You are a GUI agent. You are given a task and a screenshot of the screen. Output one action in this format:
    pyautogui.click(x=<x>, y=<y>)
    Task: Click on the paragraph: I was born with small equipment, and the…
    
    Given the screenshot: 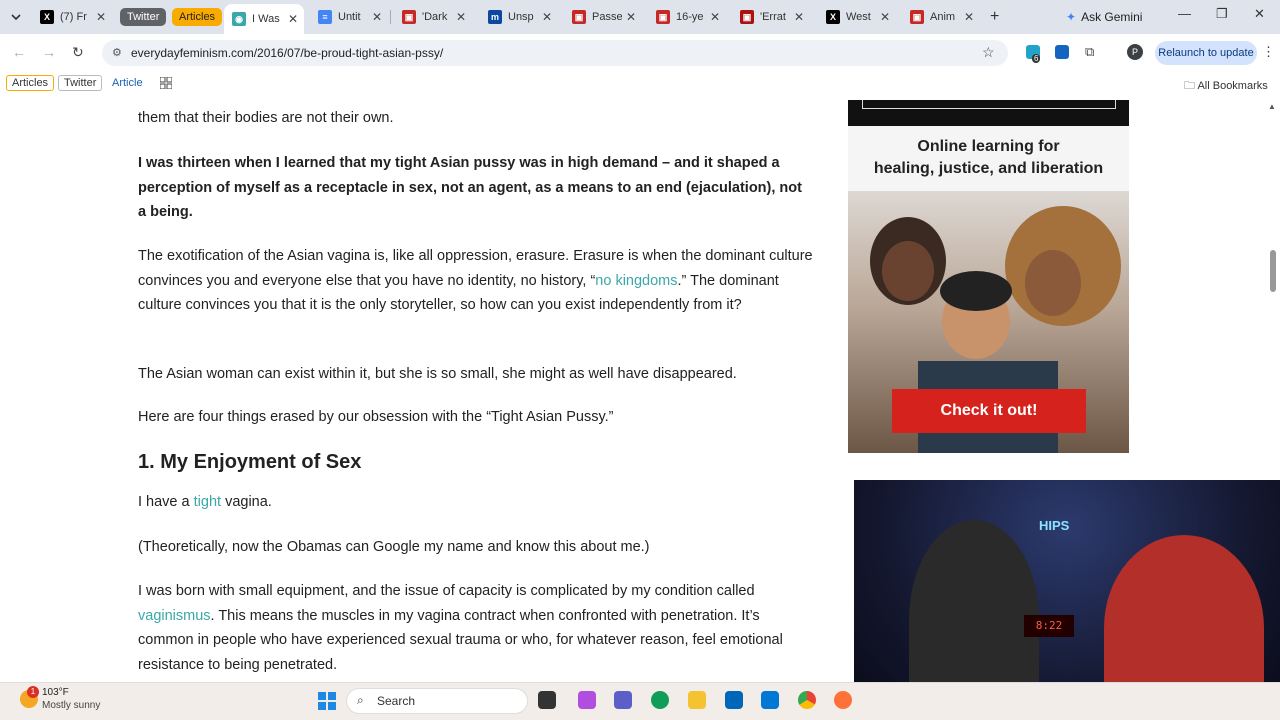 What is the action you would take?
    pyautogui.click(x=460, y=628)
    